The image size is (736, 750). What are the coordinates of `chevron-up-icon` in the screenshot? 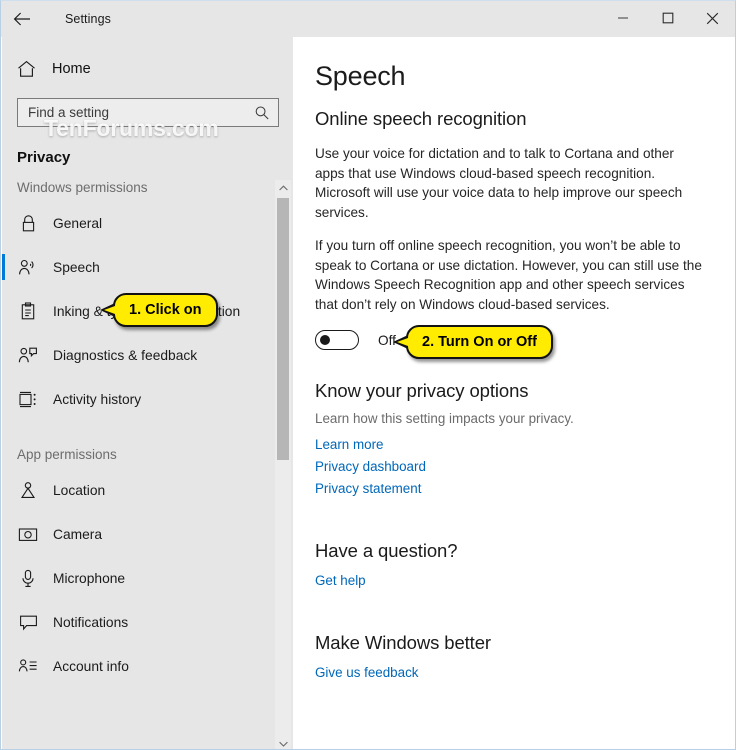 It's located at (283, 188).